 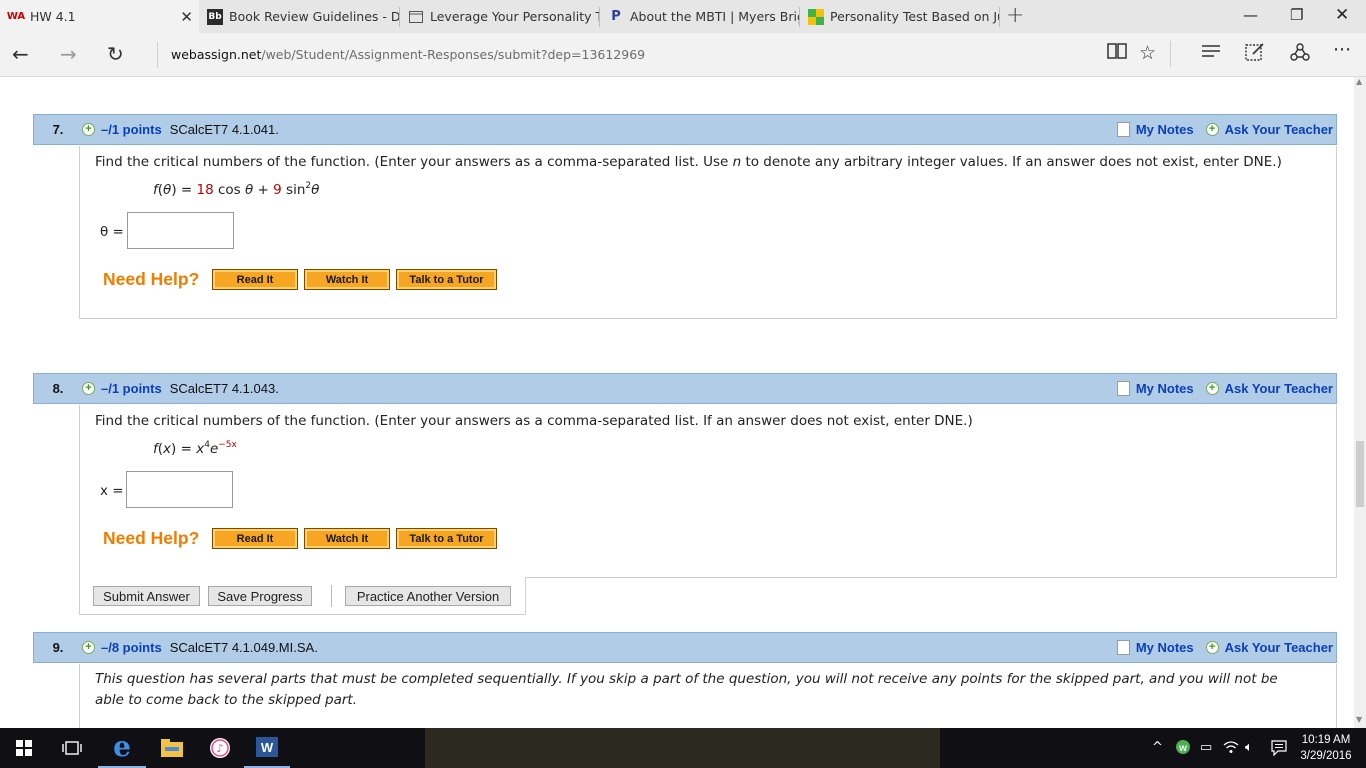 I want to click on start-windows-icon, so click(x=24, y=748).